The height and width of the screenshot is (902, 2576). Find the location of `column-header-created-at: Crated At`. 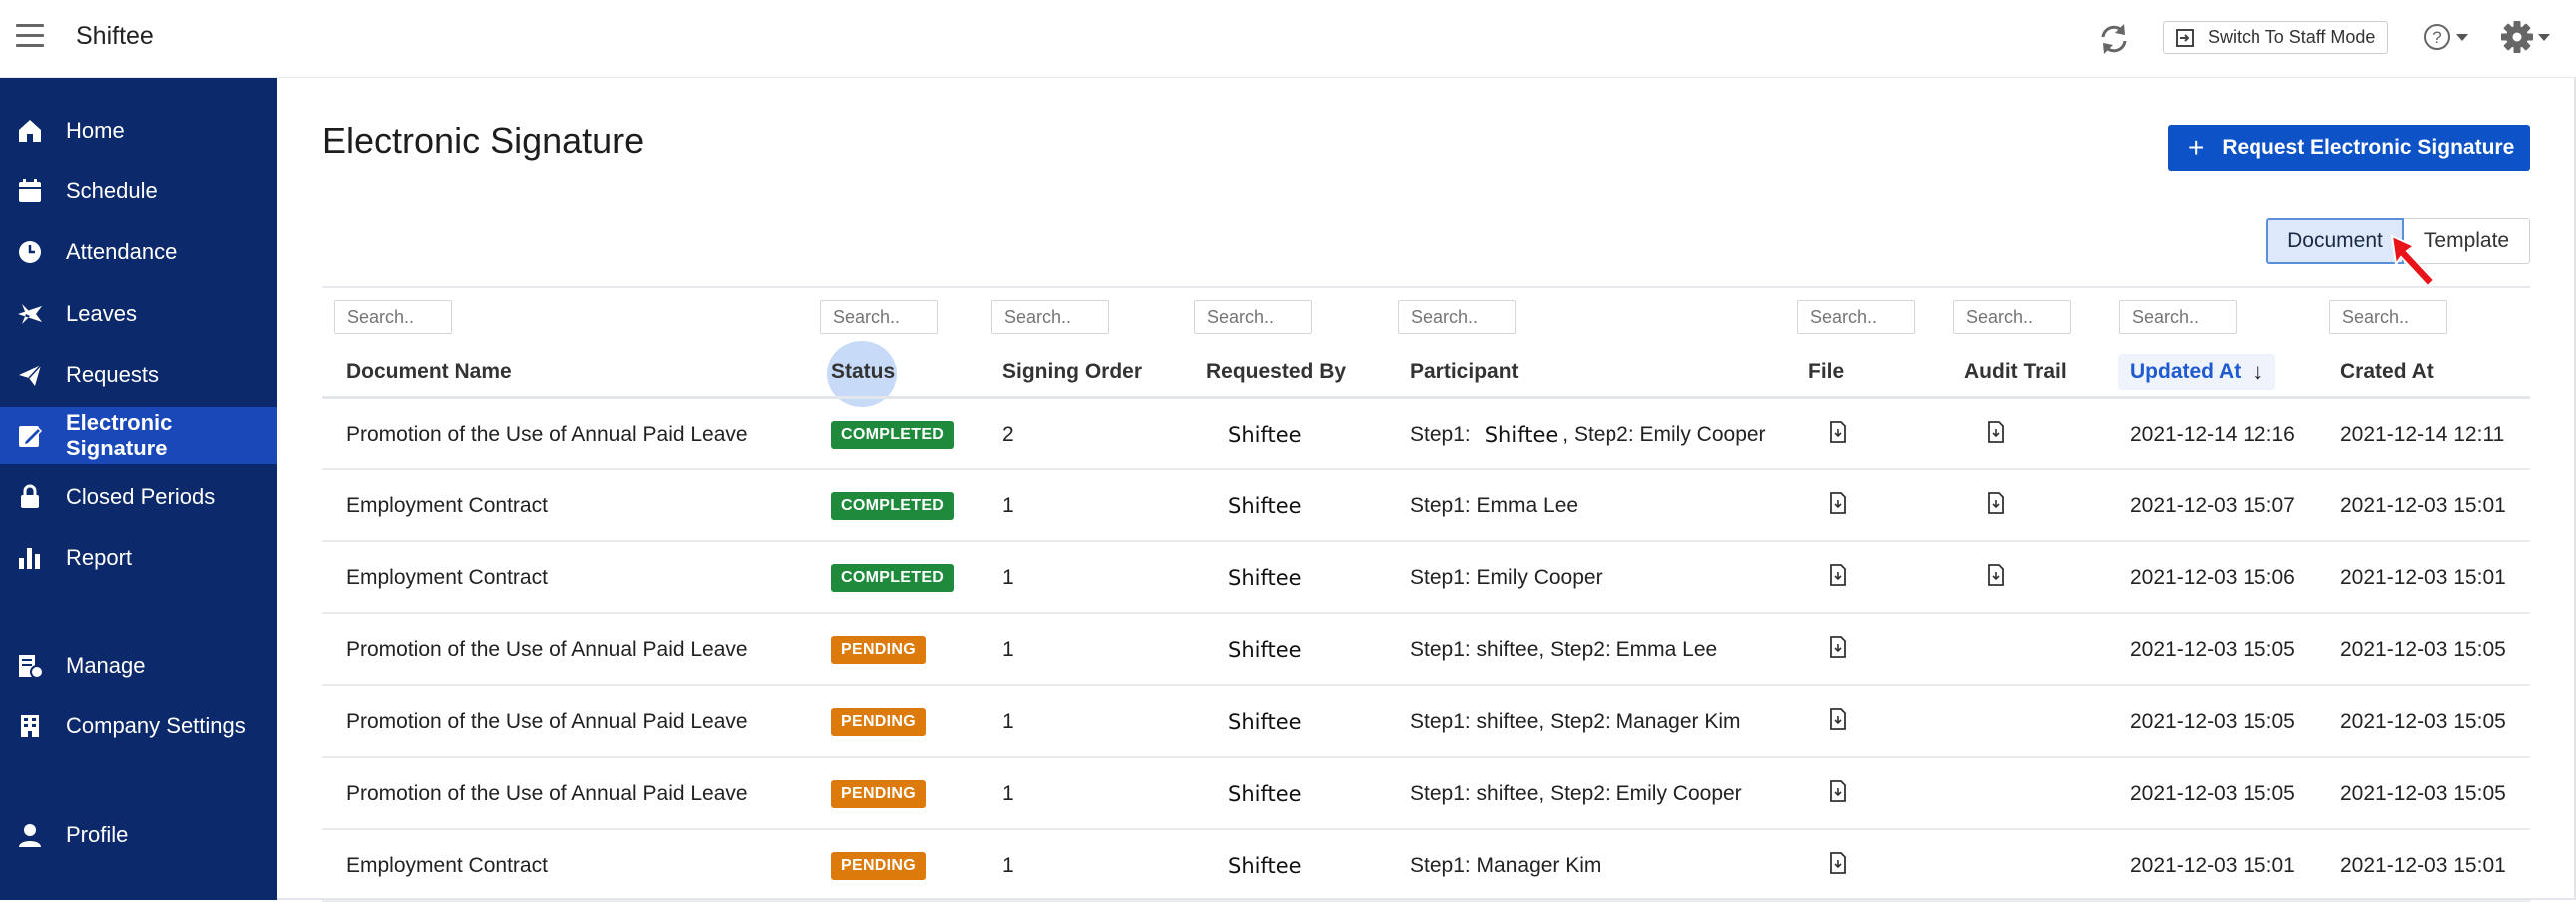

column-header-created-at: Crated At is located at coordinates (2387, 372).